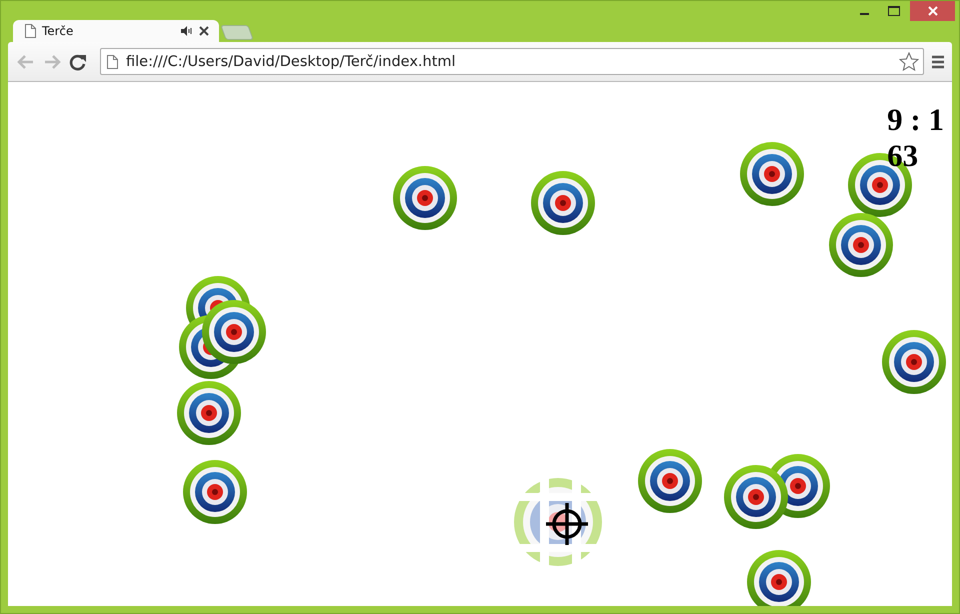  Describe the element at coordinates (938, 61) in the screenshot. I see `menu-icon` at that location.